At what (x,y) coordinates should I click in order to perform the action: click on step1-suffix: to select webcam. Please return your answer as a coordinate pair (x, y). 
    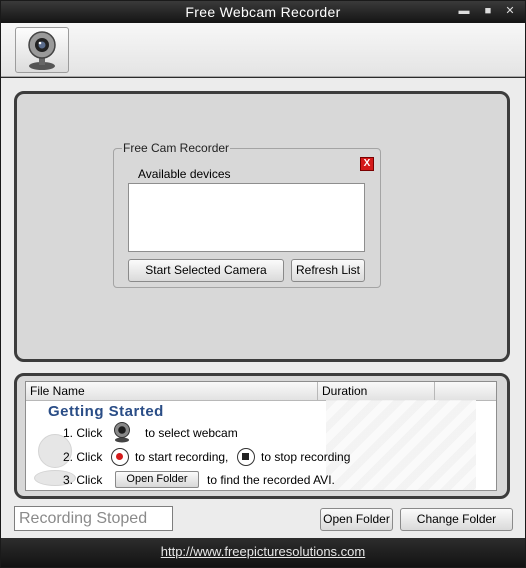
    Looking at the image, I should click on (191, 433).